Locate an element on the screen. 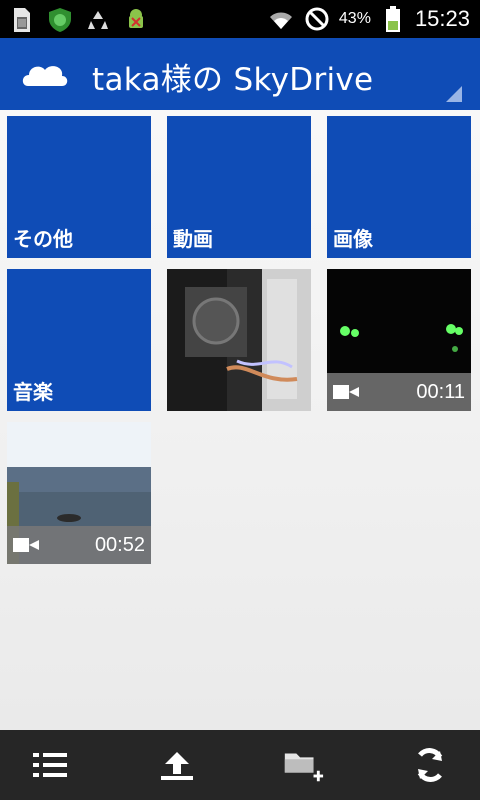 The image size is (480, 800). status-bar: 43% 15:23 is located at coordinates (240, 19).